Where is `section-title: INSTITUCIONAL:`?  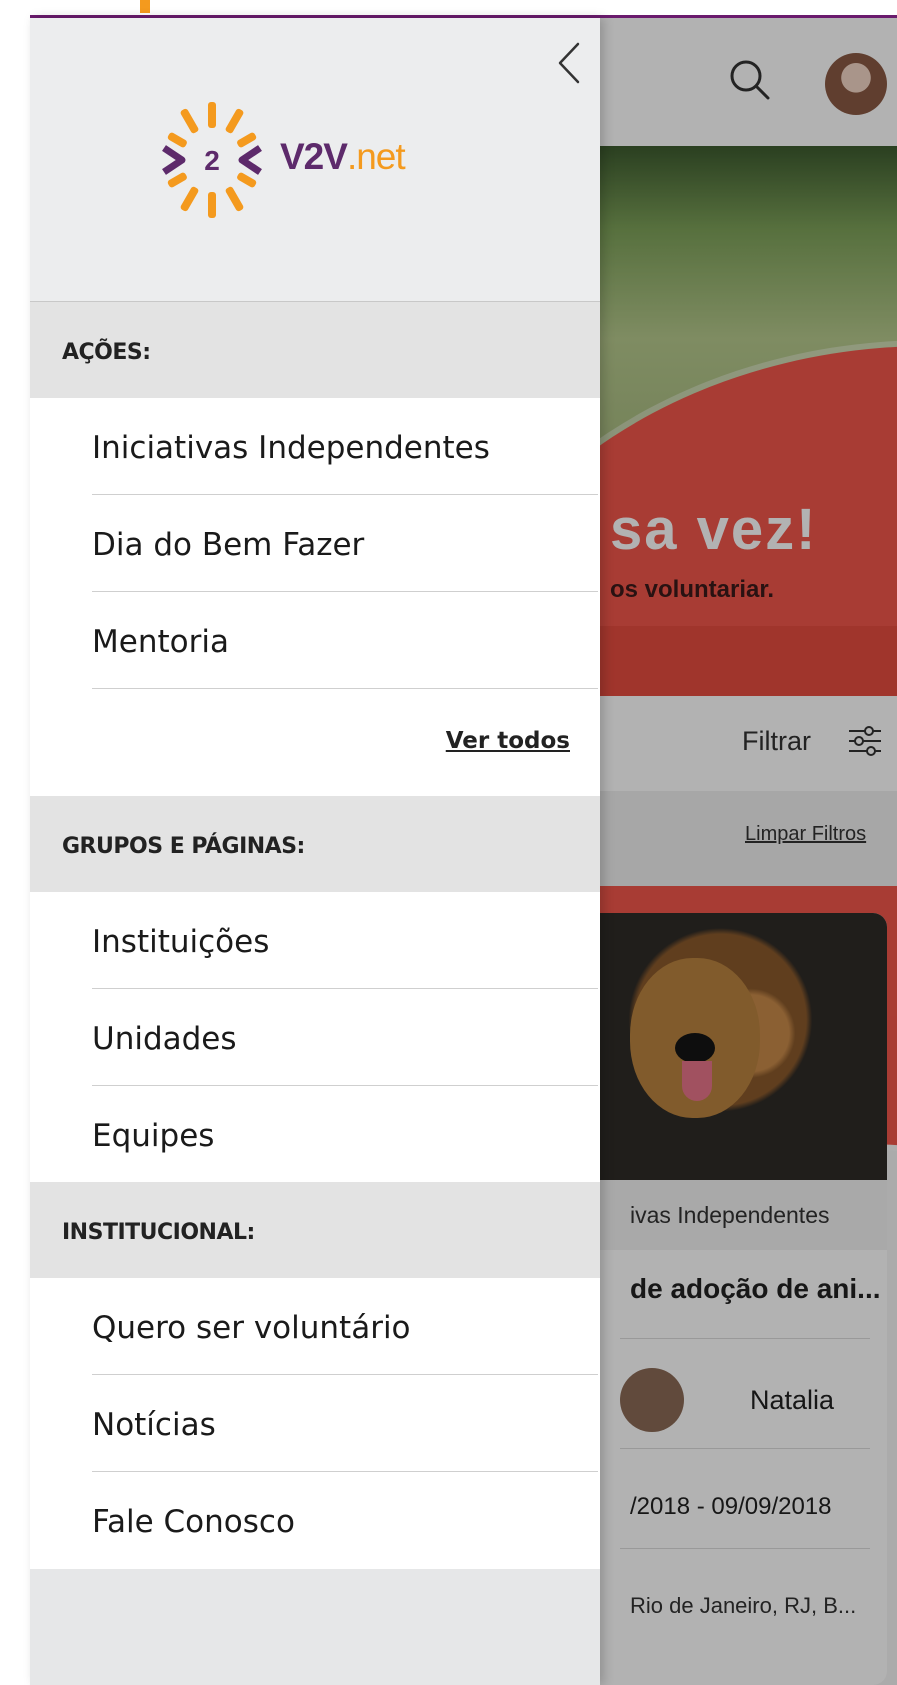 section-title: INSTITUCIONAL: is located at coordinates (158, 1232).